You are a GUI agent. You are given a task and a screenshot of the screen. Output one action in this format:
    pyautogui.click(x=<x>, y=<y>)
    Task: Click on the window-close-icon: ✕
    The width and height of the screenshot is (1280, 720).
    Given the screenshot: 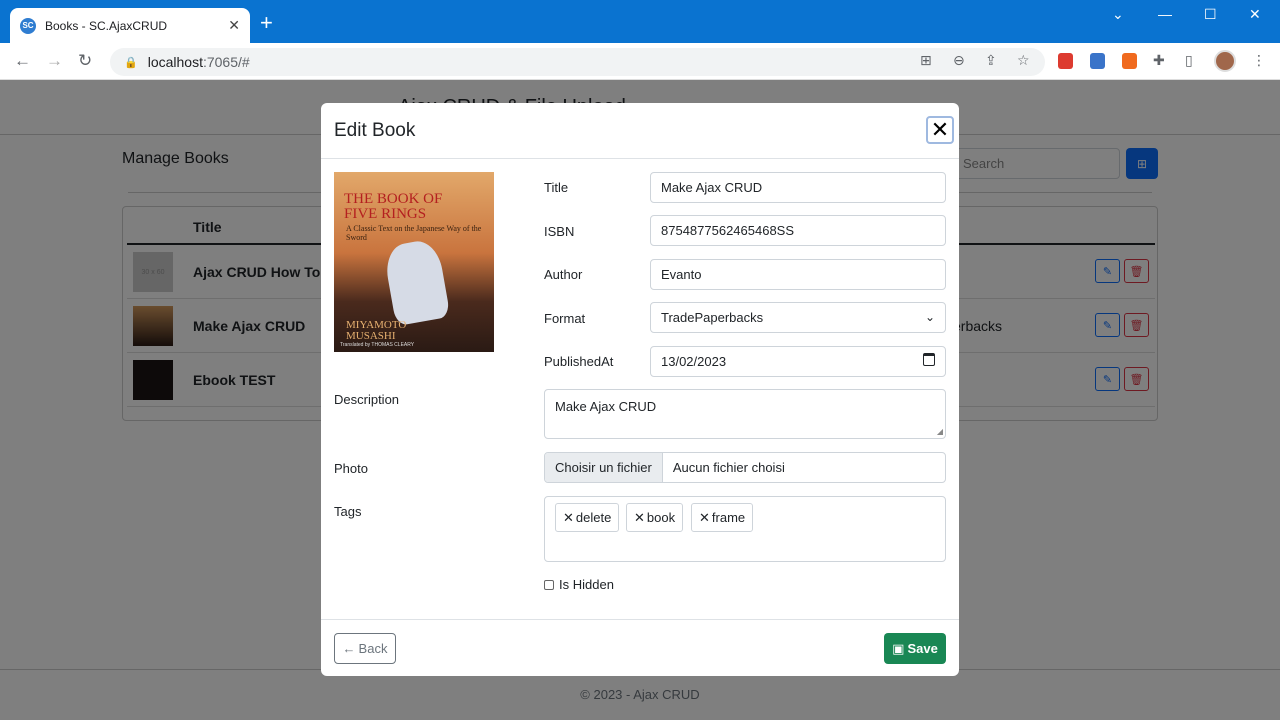 What is the action you would take?
    pyautogui.click(x=1255, y=14)
    